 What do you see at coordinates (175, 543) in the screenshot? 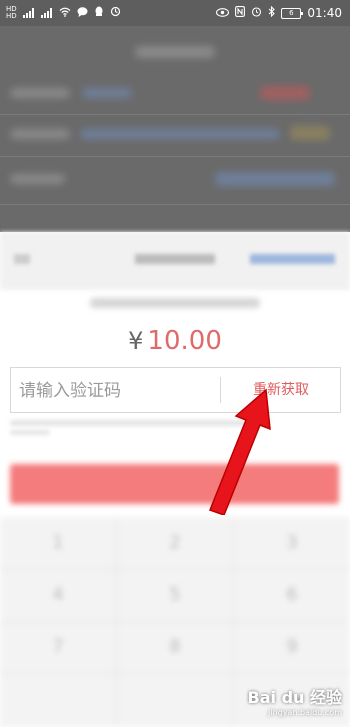
I see `keypad-key: 2` at bounding box center [175, 543].